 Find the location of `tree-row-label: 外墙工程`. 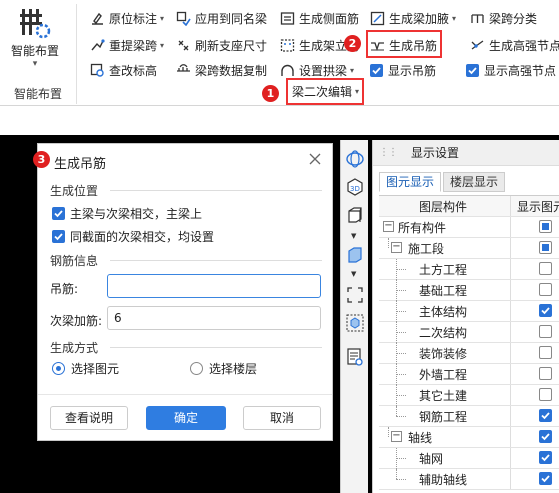

tree-row-label: 外墙工程 is located at coordinates (443, 375).